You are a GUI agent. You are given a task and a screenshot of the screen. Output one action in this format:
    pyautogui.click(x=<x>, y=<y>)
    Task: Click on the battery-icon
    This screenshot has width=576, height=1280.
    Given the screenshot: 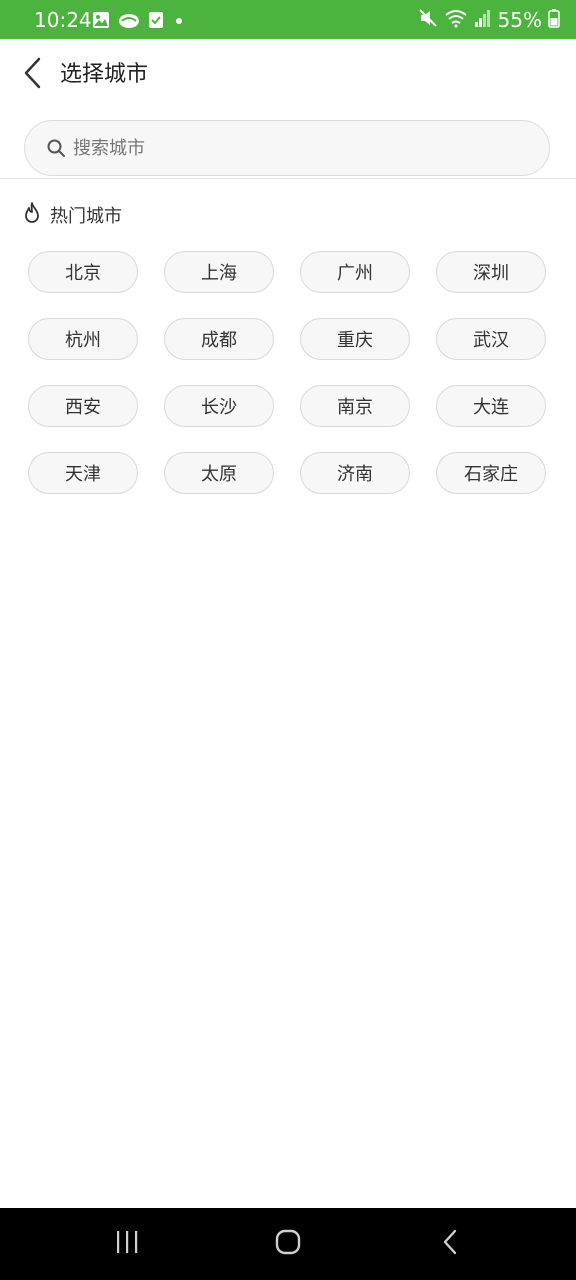 What is the action you would take?
    pyautogui.click(x=554, y=20)
    